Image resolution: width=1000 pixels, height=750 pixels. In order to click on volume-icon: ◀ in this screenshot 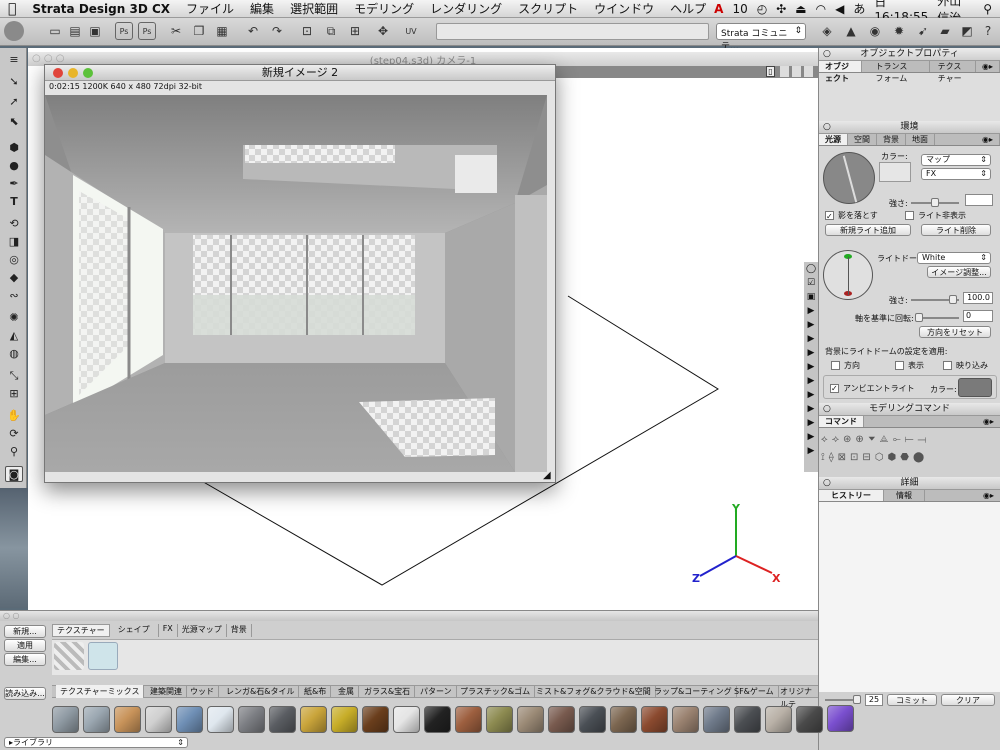, I will do `click(839, 9)`.